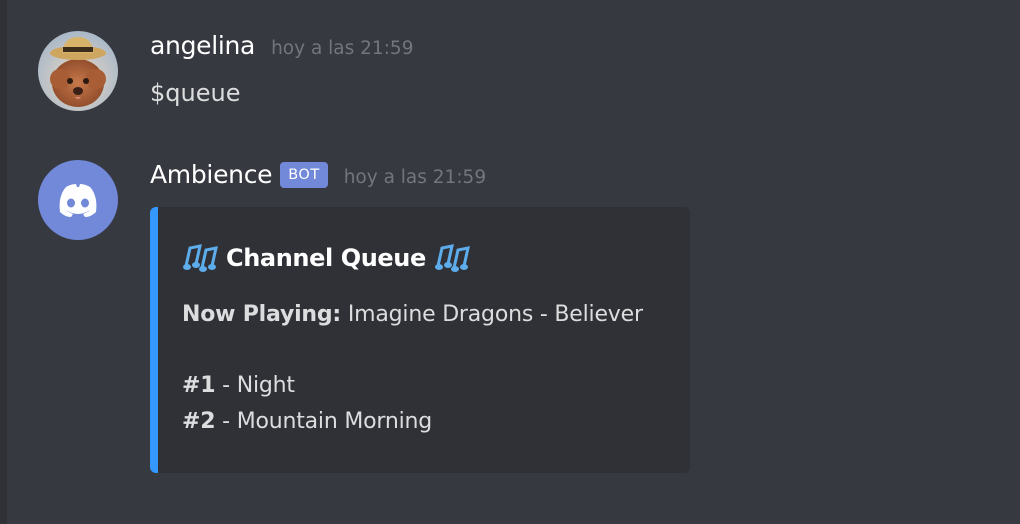 This screenshot has width=1020, height=524. What do you see at coordinates (304, 175) in the screenshot?
I see `bot-tag: BOT` at bounding box center [304, 175].